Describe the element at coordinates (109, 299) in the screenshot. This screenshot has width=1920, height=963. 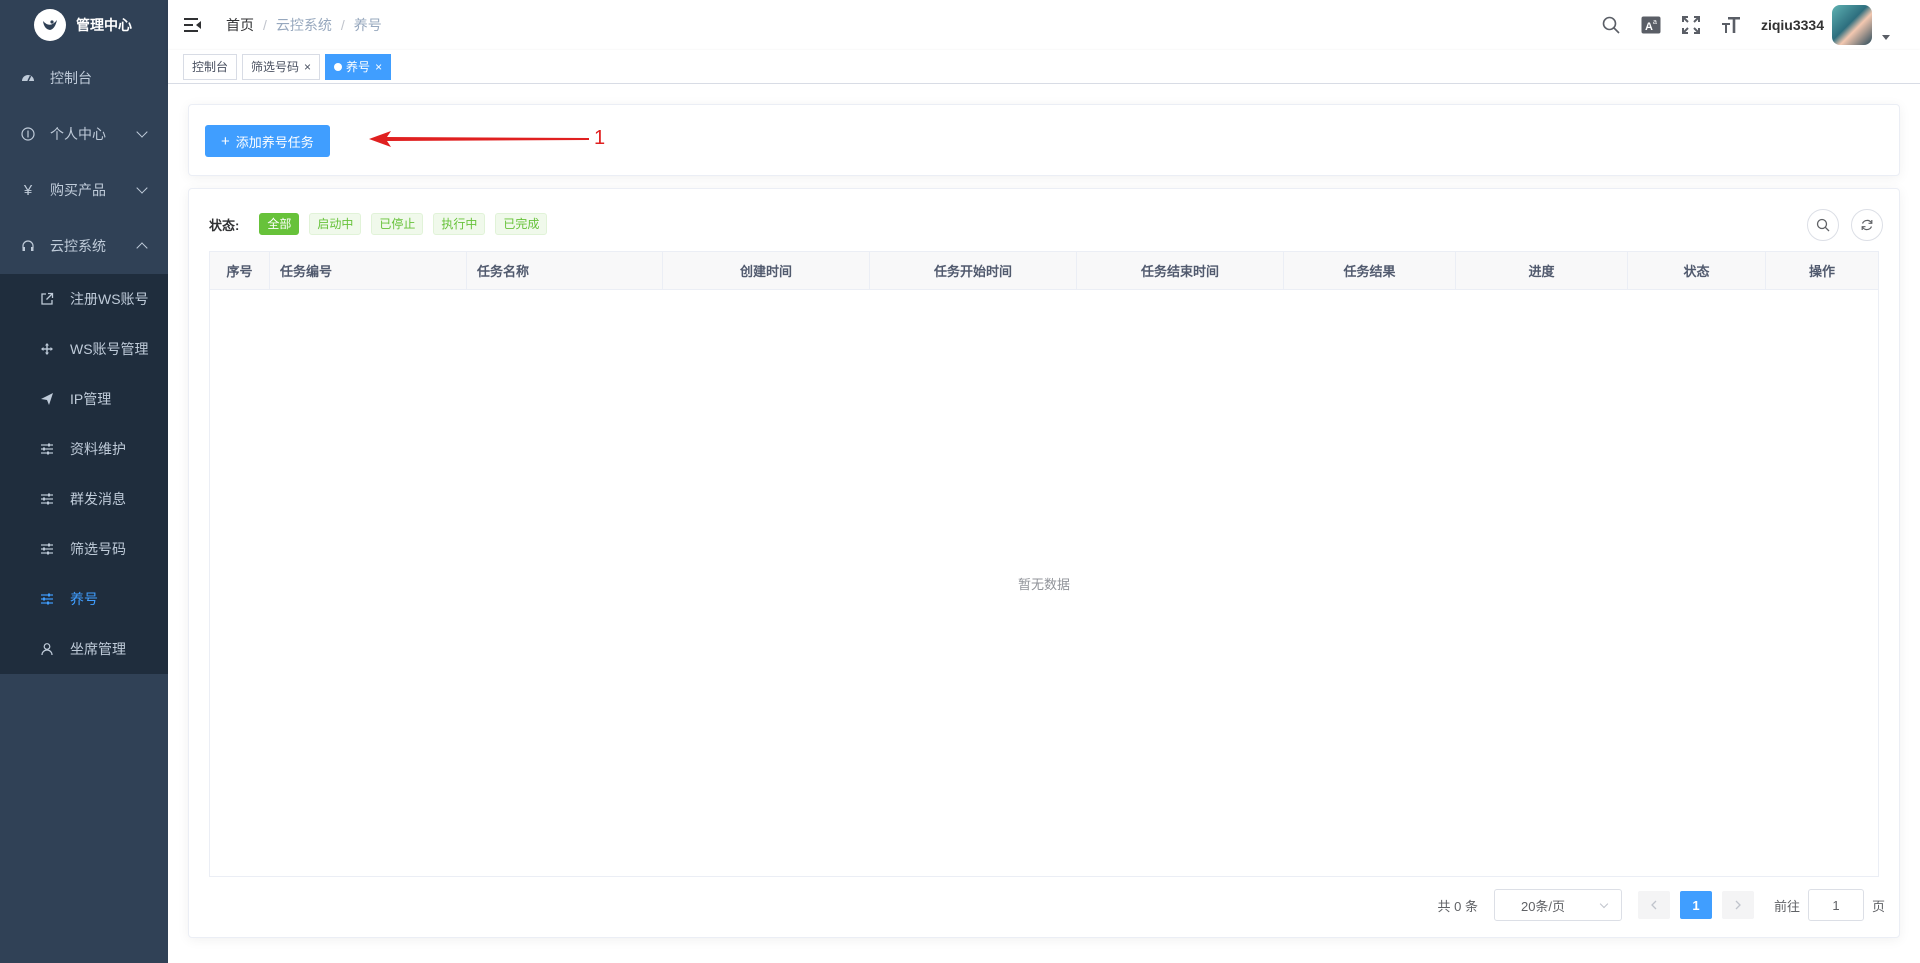
I see `sidebar-item-label: 注册WS账号` at that location.